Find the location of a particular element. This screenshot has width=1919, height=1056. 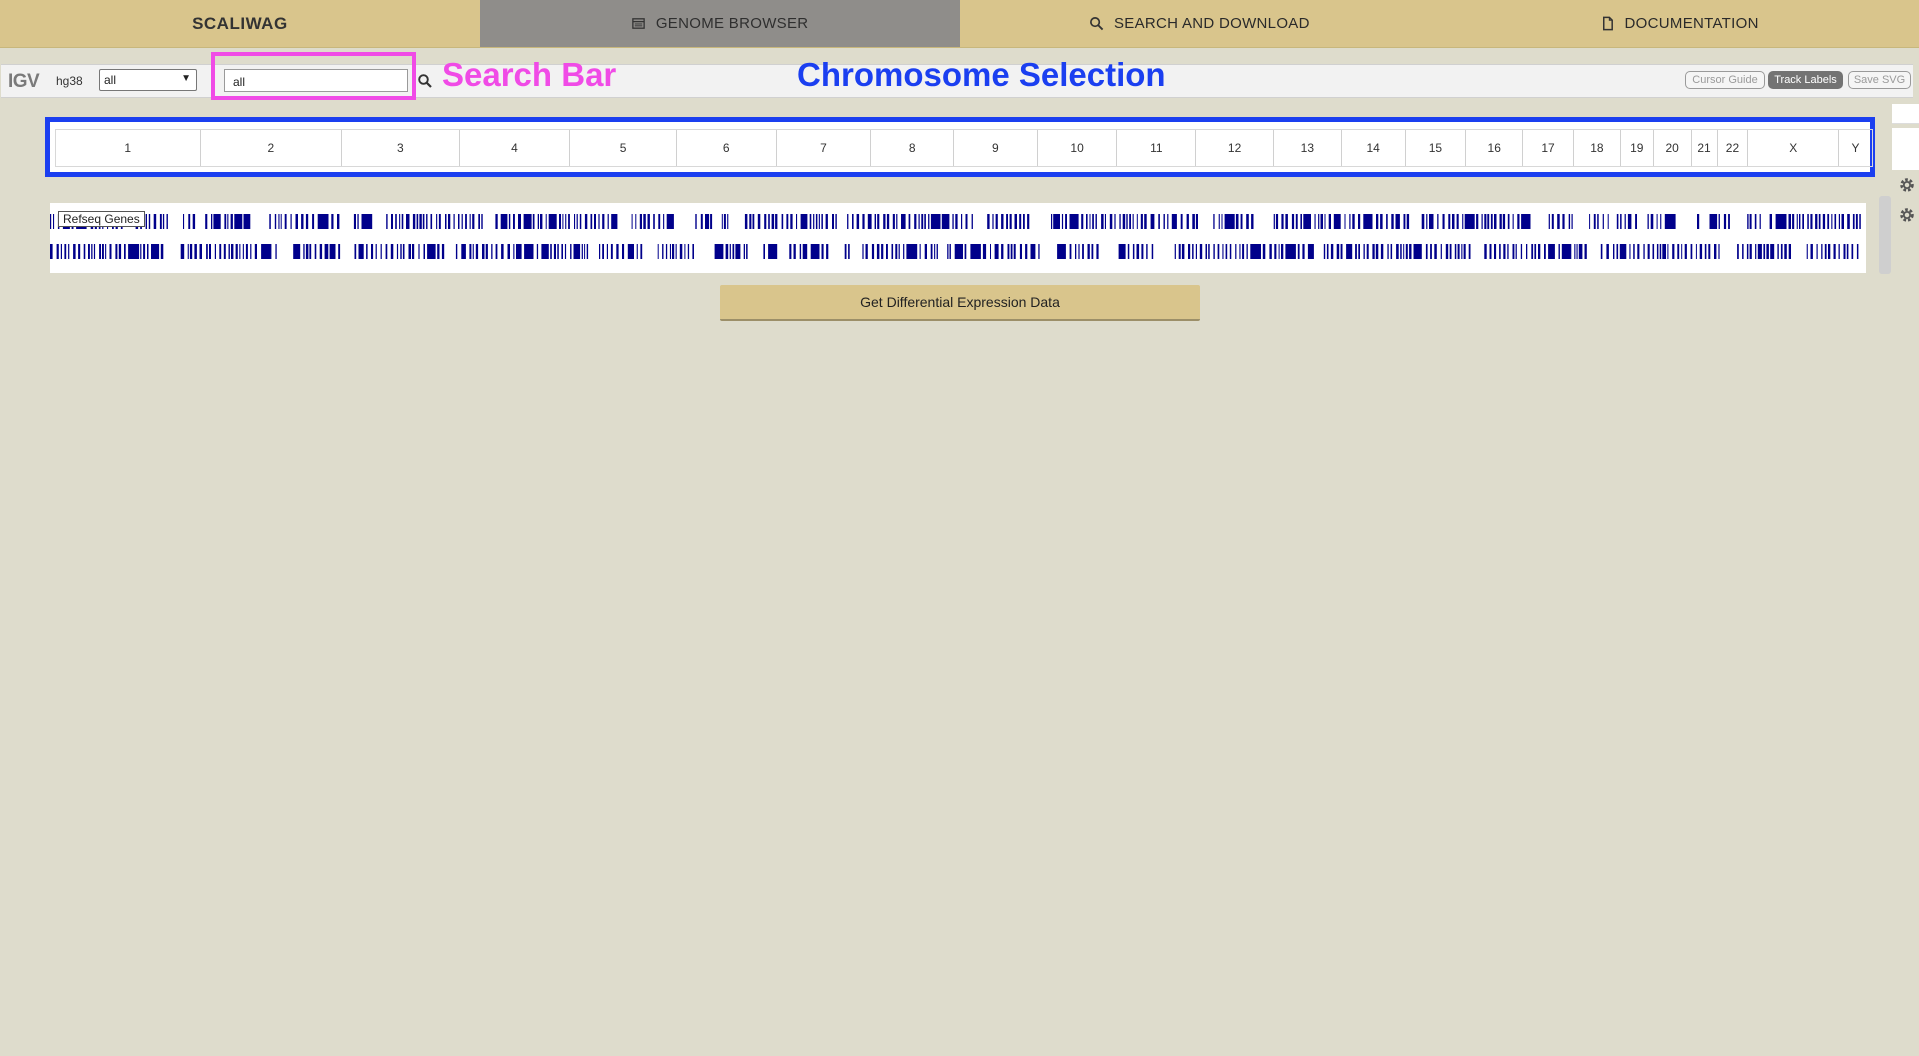

document-icon is located at coordinates (1607, 23).